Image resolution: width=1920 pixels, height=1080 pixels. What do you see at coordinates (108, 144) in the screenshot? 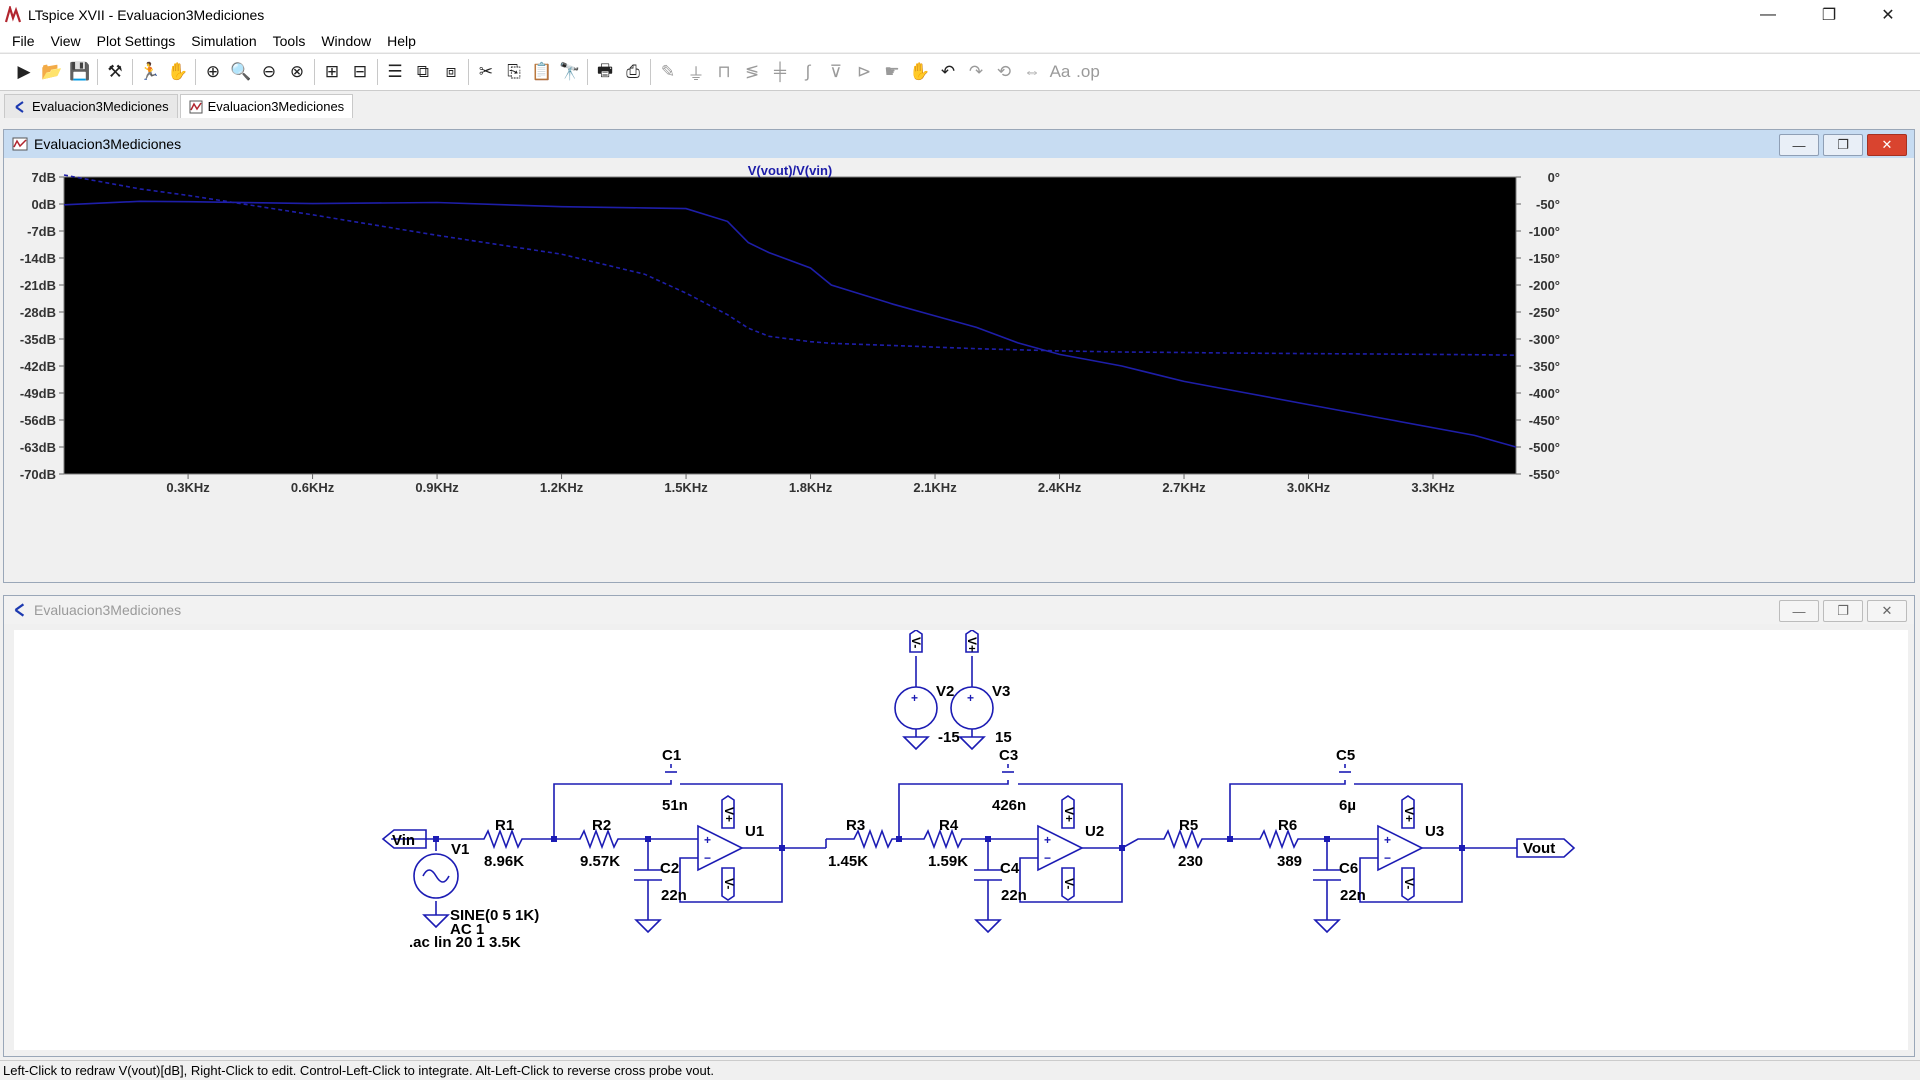
I see `plot-window-title: Evaluacion3Mediciones` at bounding box center [108, 144].